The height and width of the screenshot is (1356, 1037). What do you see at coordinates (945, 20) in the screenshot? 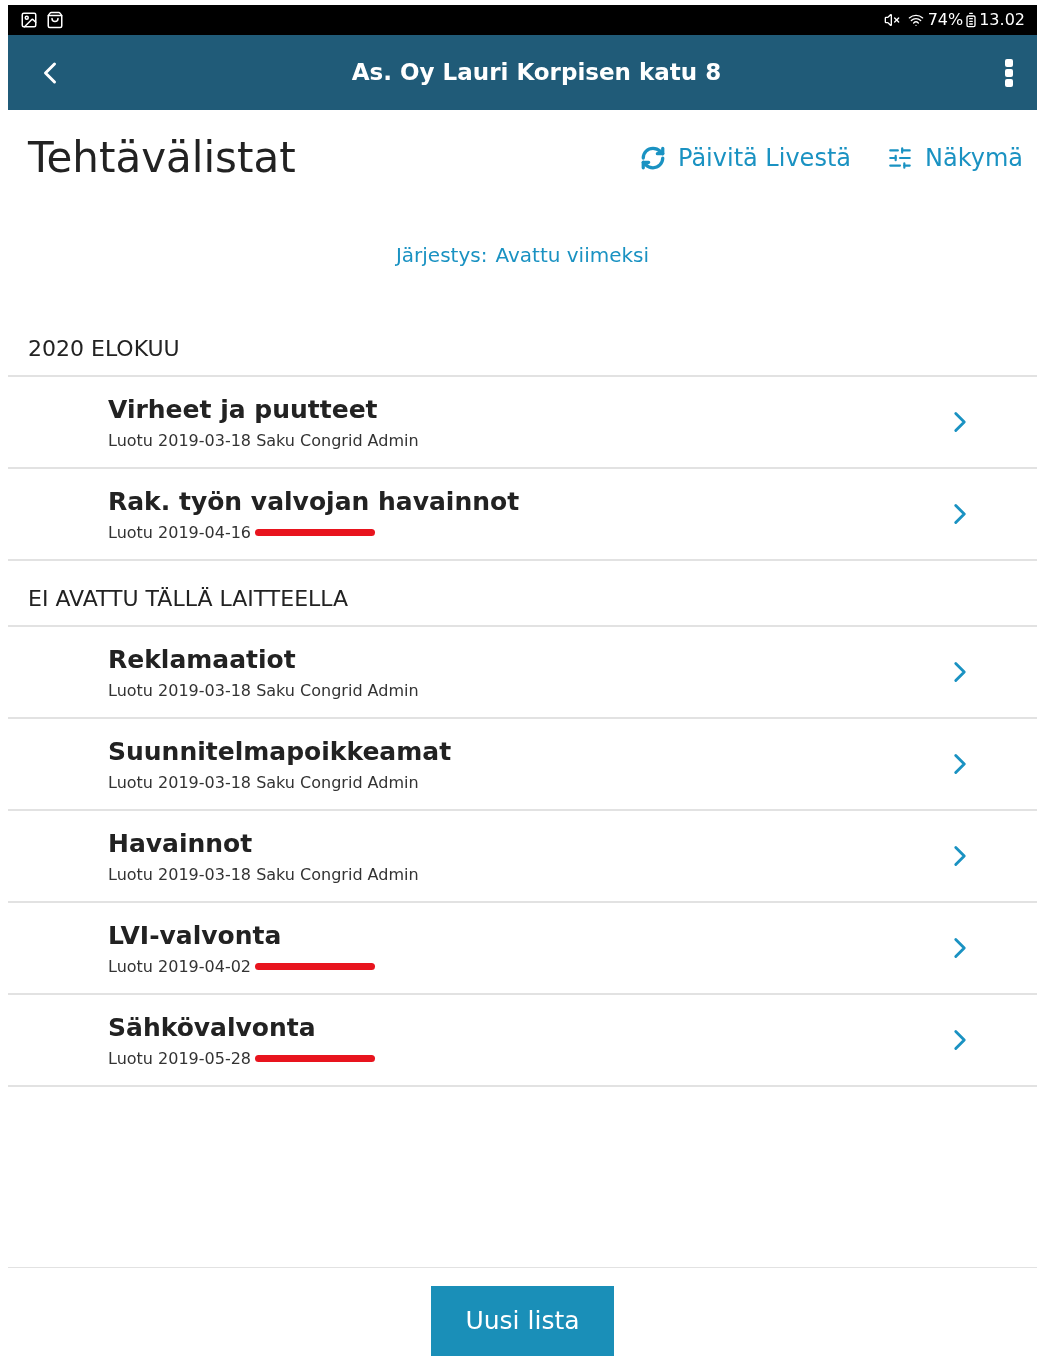
I see `battery-percent: 74%` at bounding box center [945, 20].